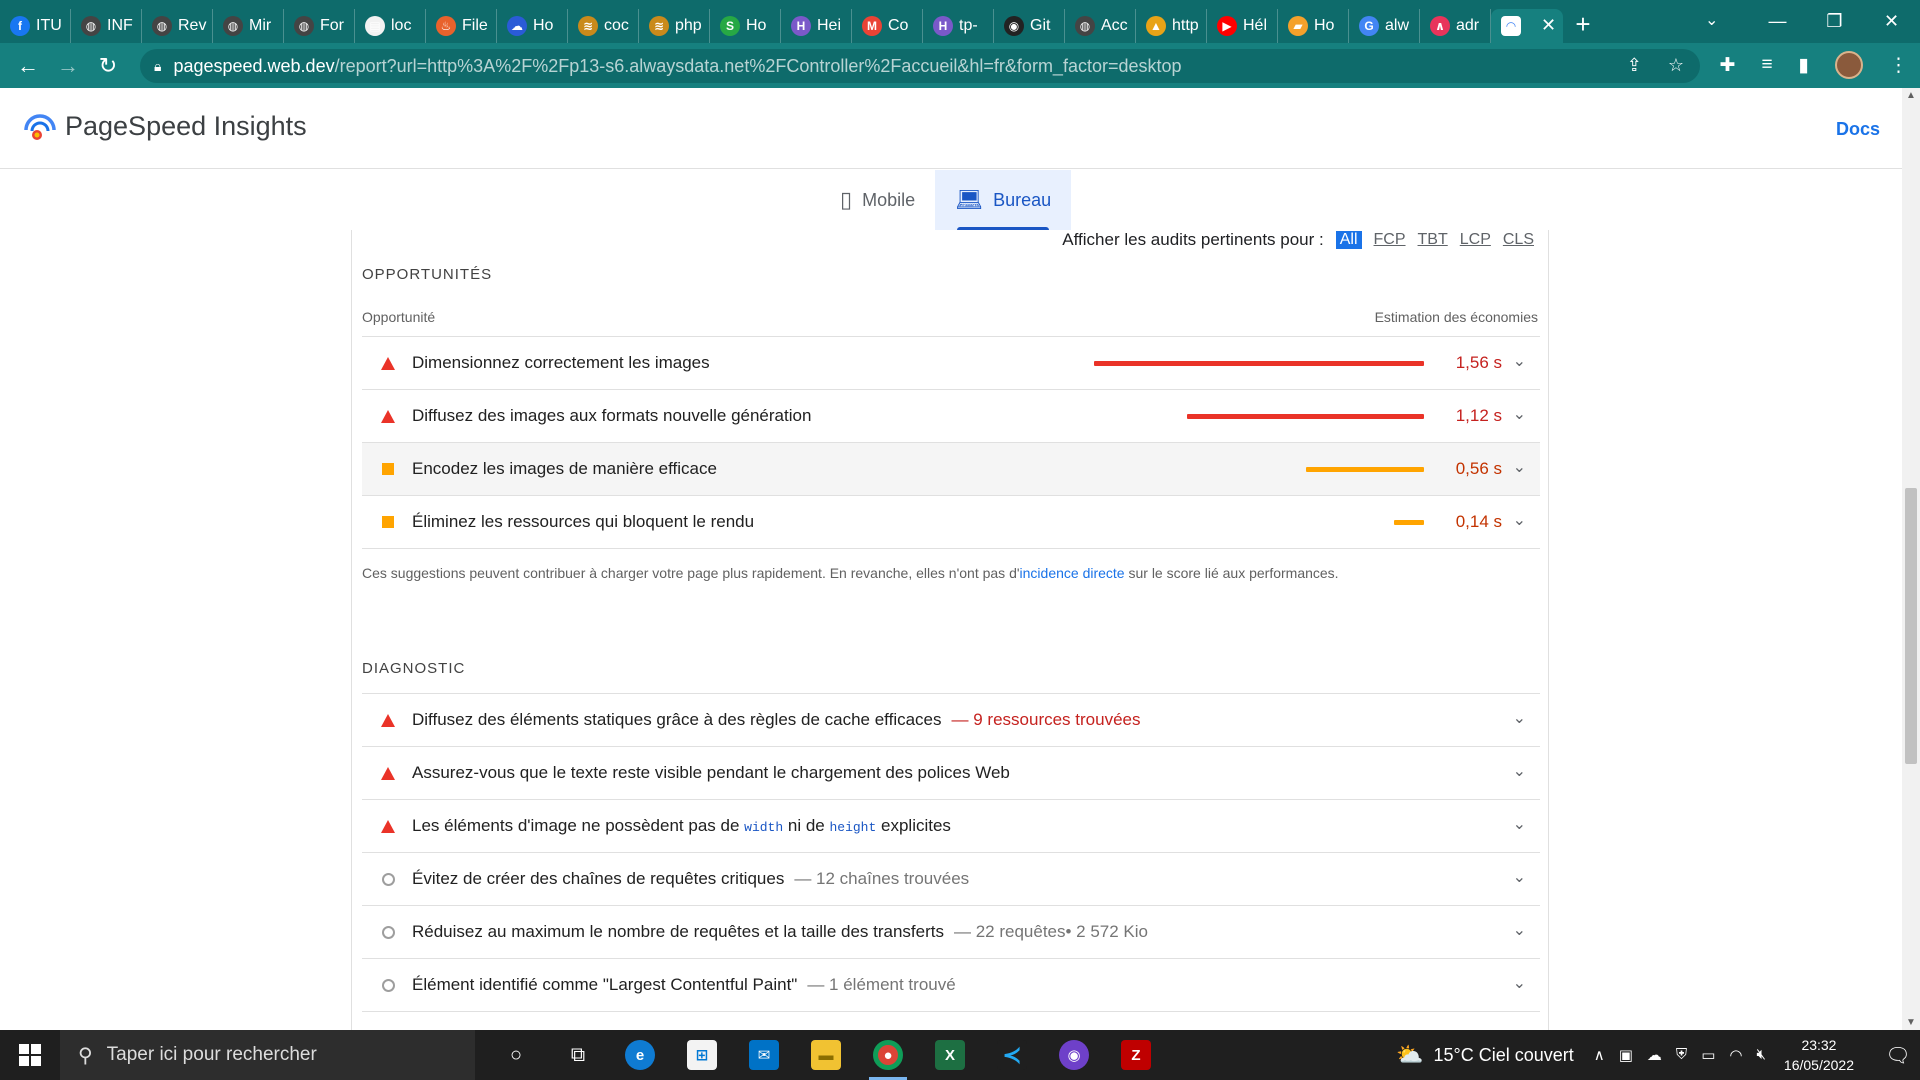 The image size is (1920, 1080). Describe the element at coordinates (1891, 21) in the screenshot. I see `close-window-icon: ✕` at that location.